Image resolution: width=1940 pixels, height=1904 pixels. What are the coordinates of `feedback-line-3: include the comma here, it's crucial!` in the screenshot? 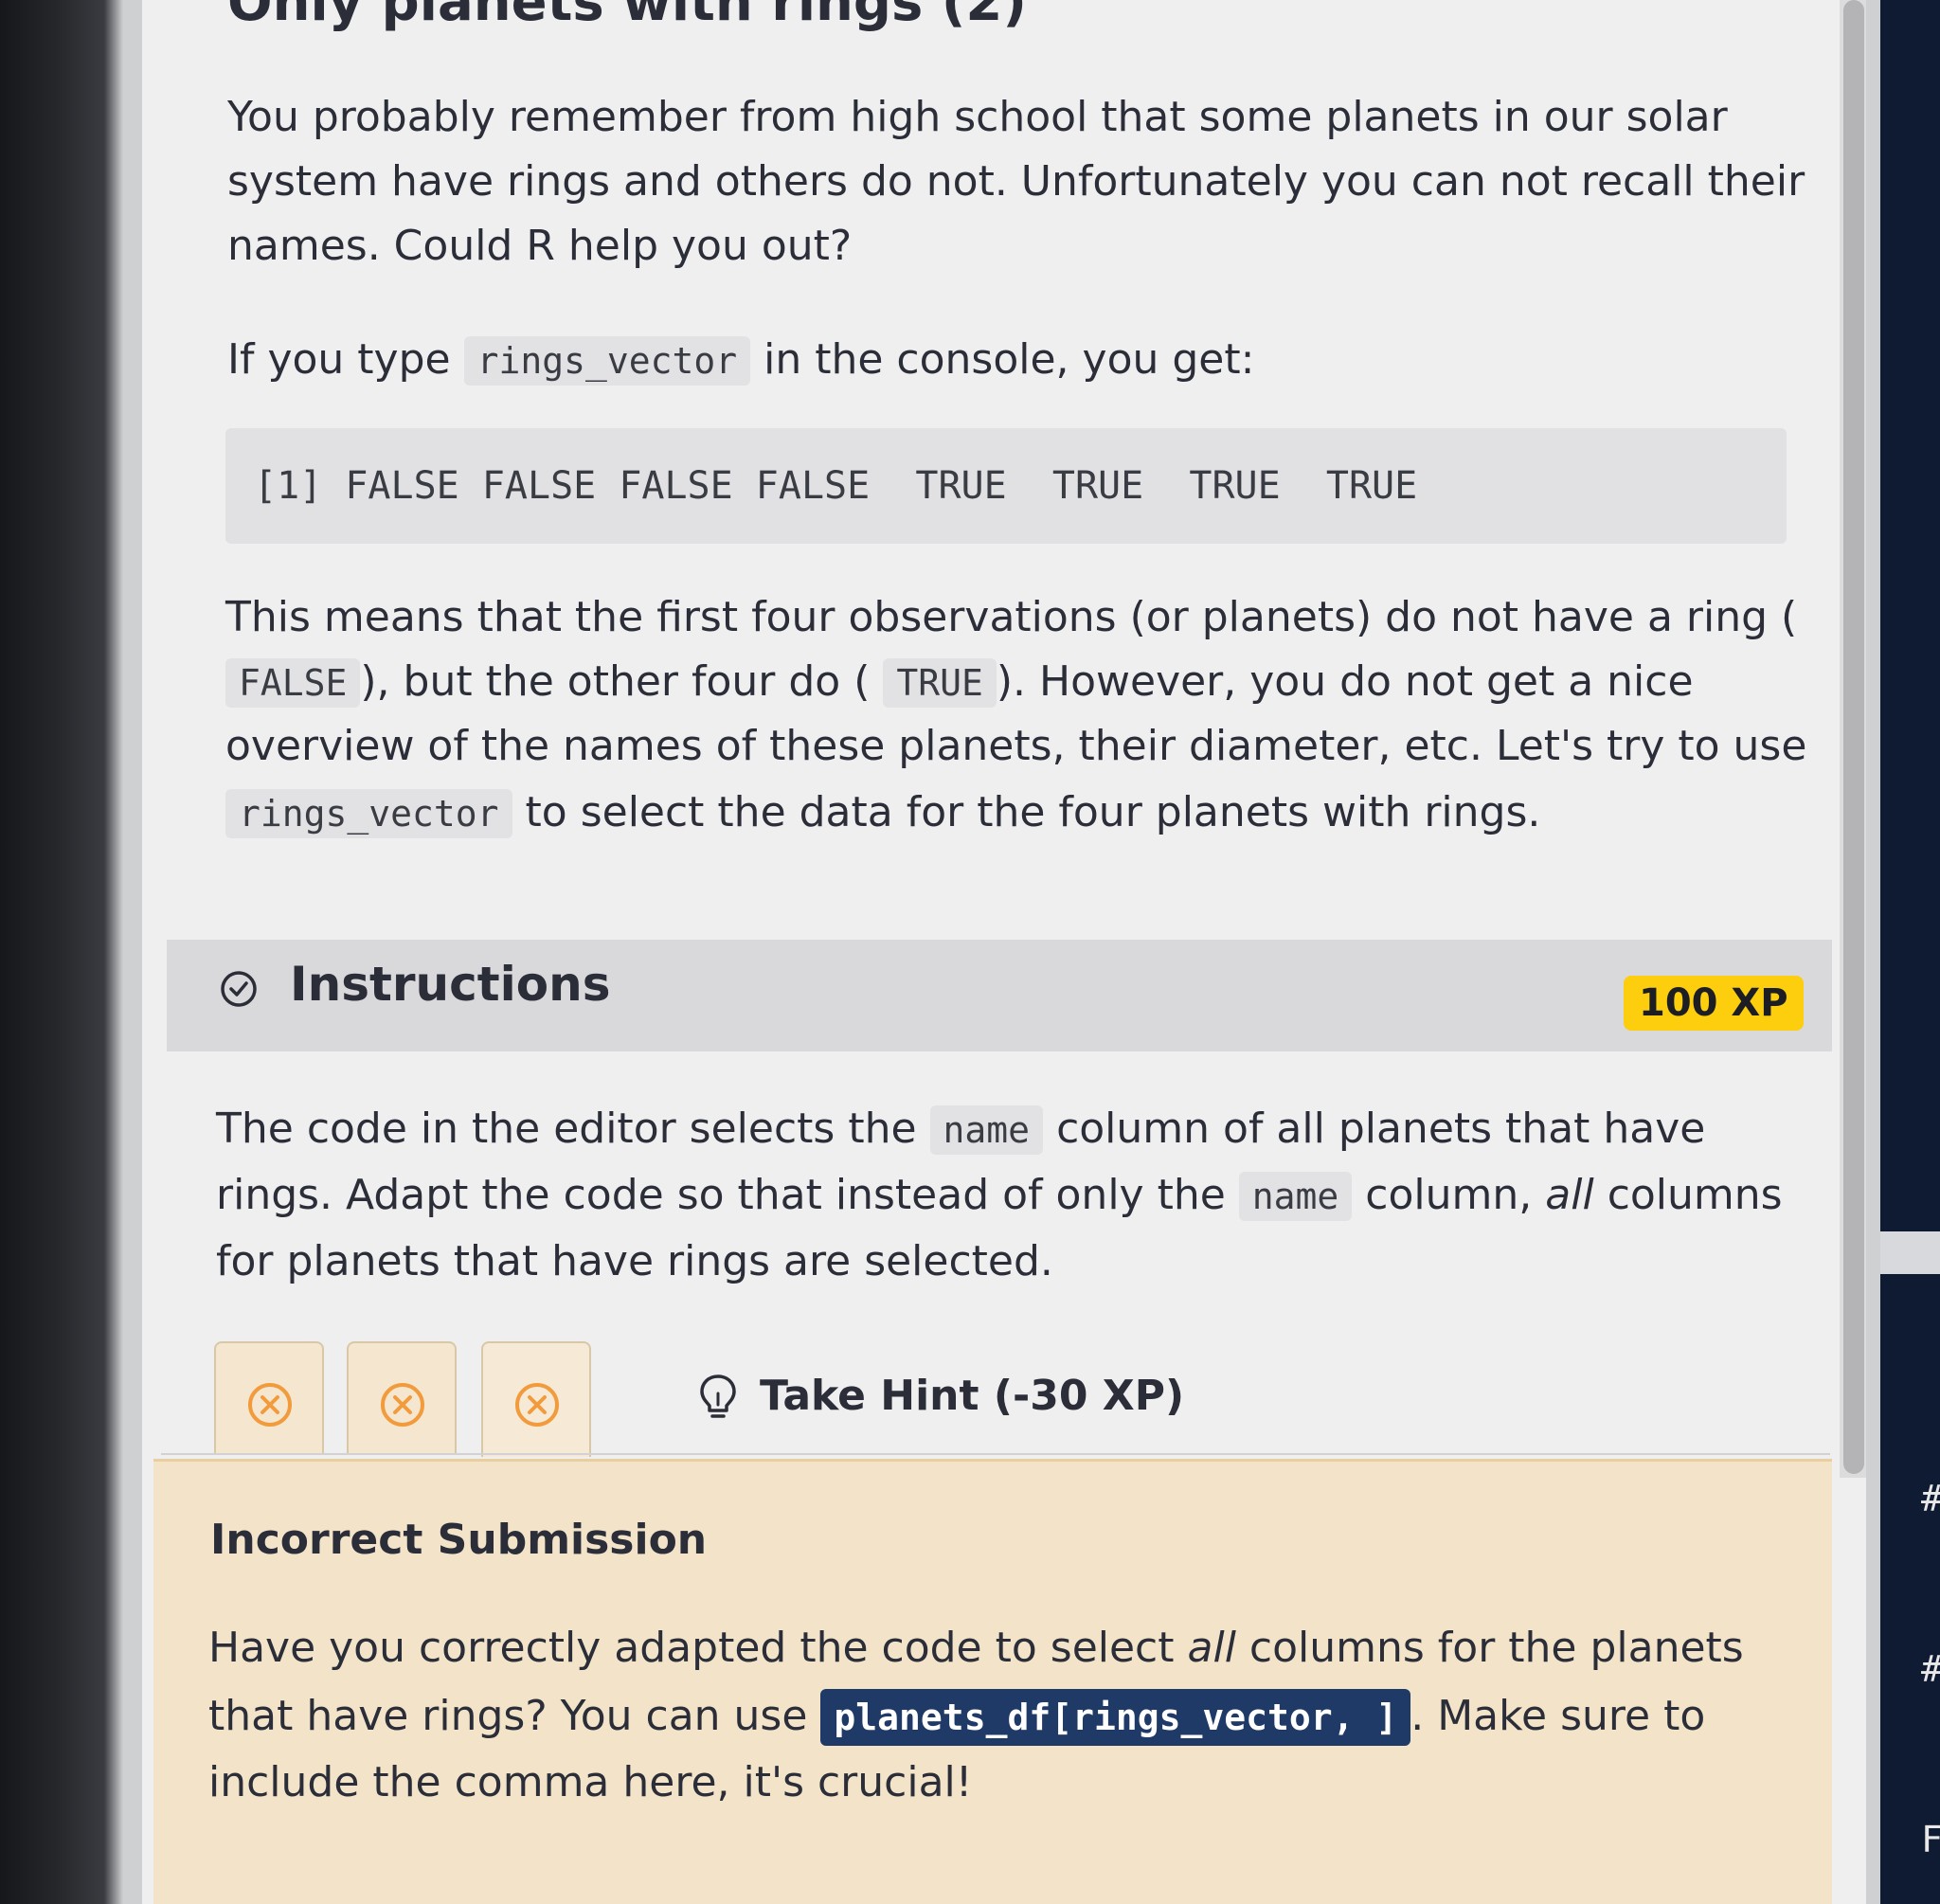 It's located at (590, 1782).